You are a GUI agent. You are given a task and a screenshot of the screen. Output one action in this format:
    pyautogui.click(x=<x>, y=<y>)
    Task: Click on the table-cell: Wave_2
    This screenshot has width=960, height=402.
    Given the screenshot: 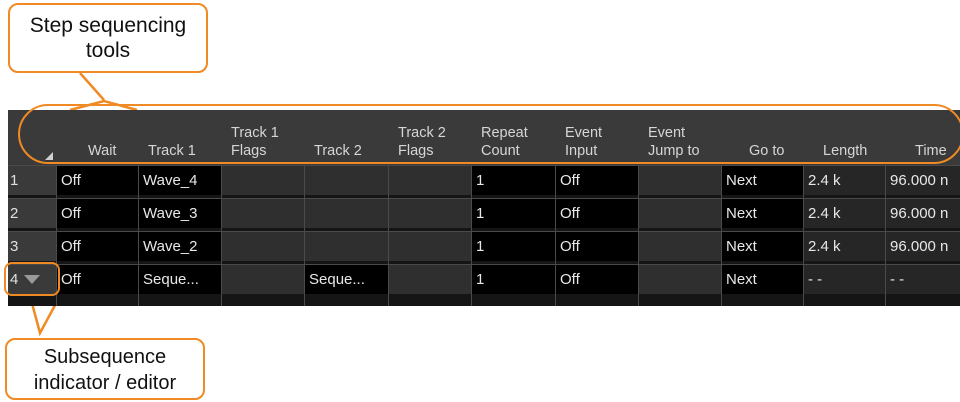 What is the action you would take?
    pyautogui.click(x=179, y=246)
    